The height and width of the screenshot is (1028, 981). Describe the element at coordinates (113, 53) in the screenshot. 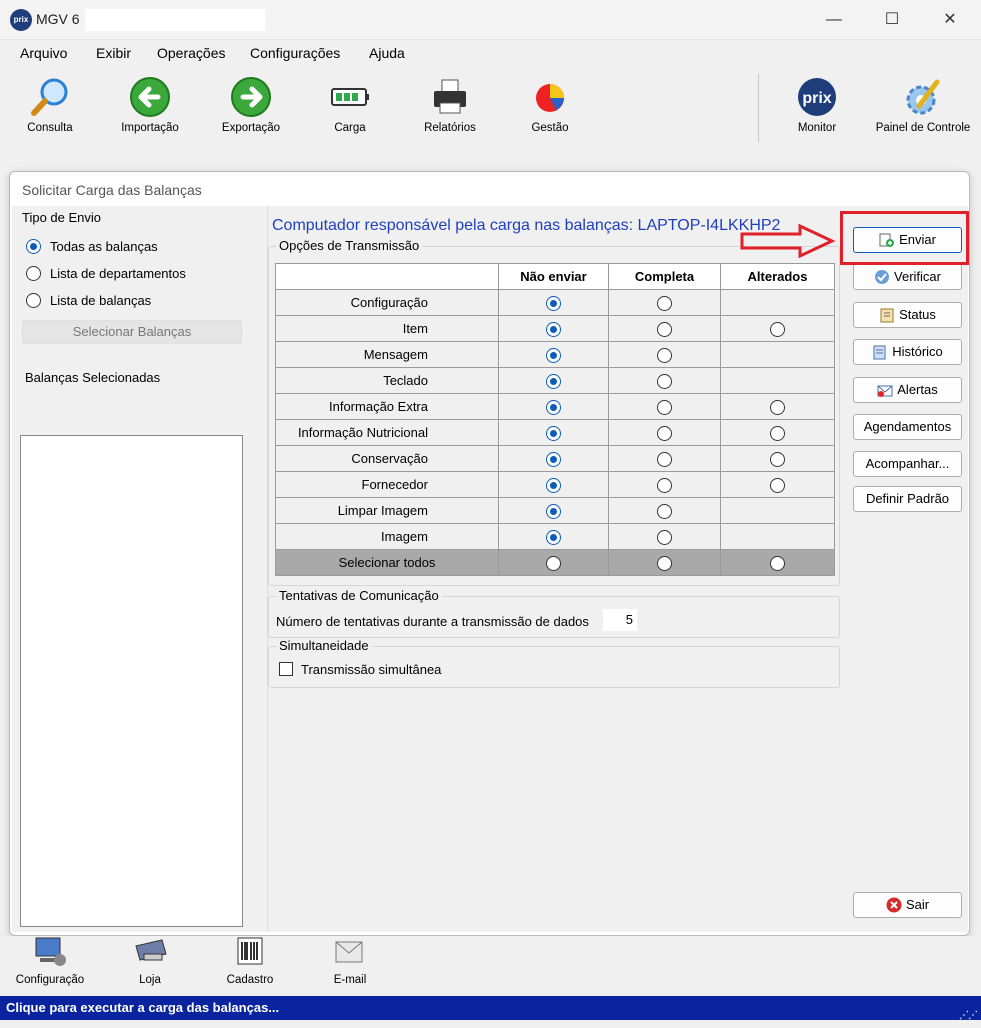

I see `menu-exibir: Exibir` at that location.